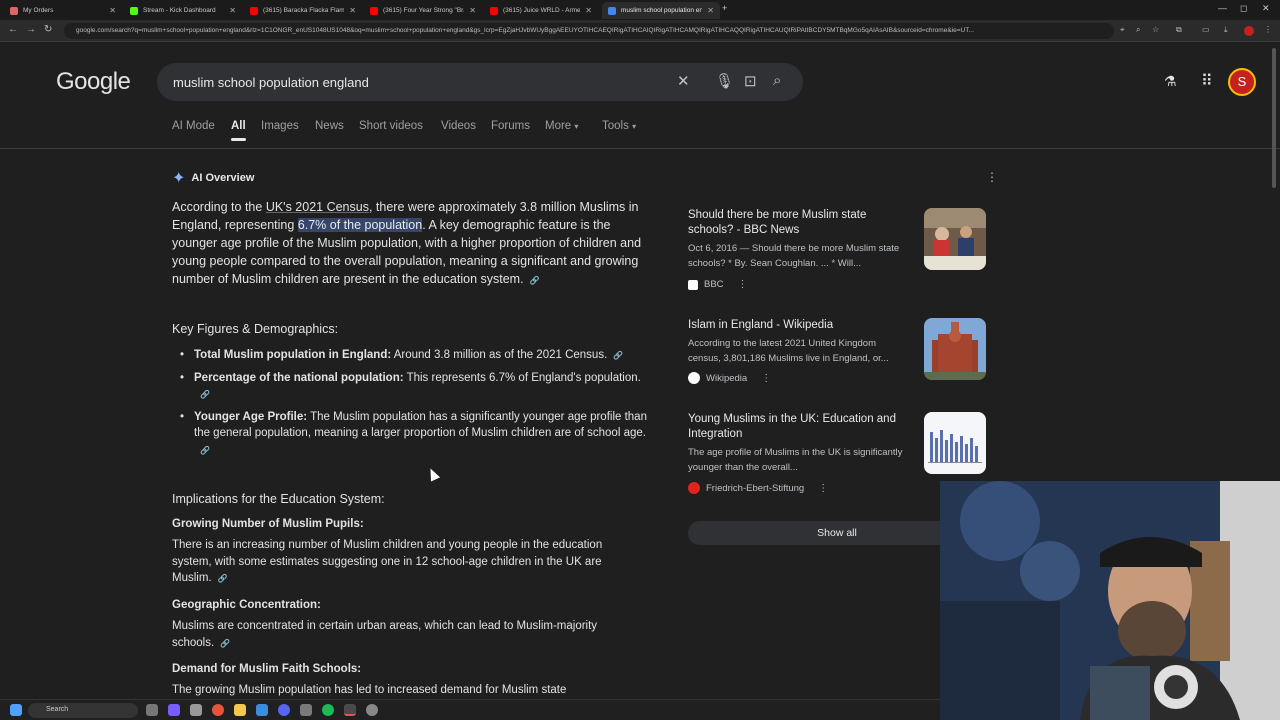  What do you see at coordinates (694, 378) in the screenshot?
I see `wikipedia-logo-icon` at bounding box center [694, 378].